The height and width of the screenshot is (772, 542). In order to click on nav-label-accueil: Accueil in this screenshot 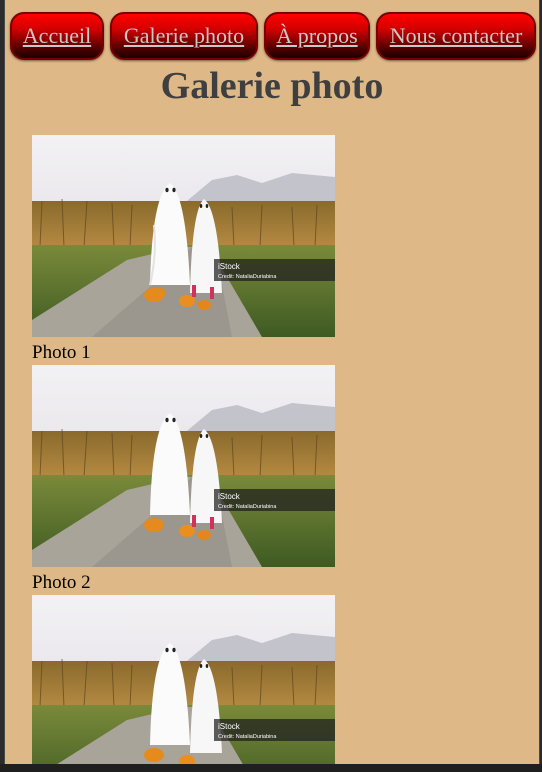, I will do `click(57, 36)`.